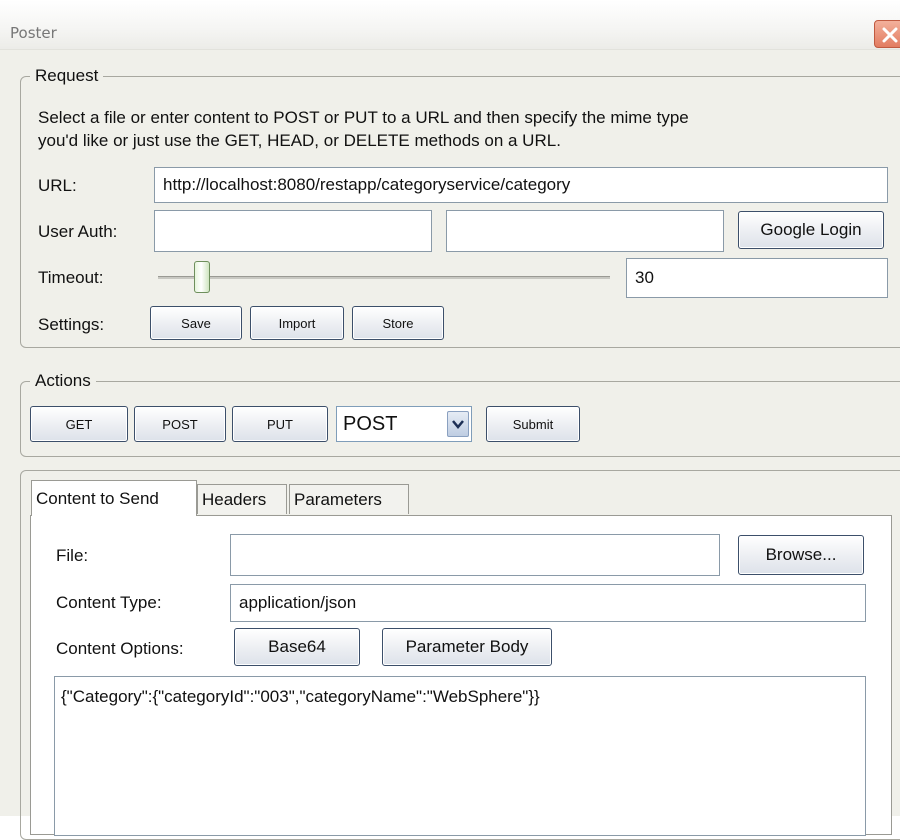 The height and width of the screenshot is (840, 900). Describe the element at coordinates (202, 277) in the screenshot. I see `timeout-slider-handle` at that location.